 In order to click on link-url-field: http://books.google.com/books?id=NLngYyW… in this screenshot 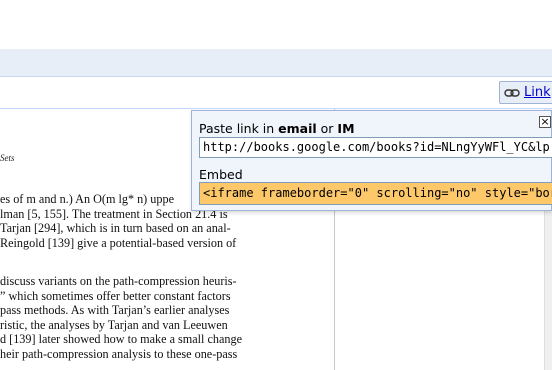, I will do `click(375, 147)`.